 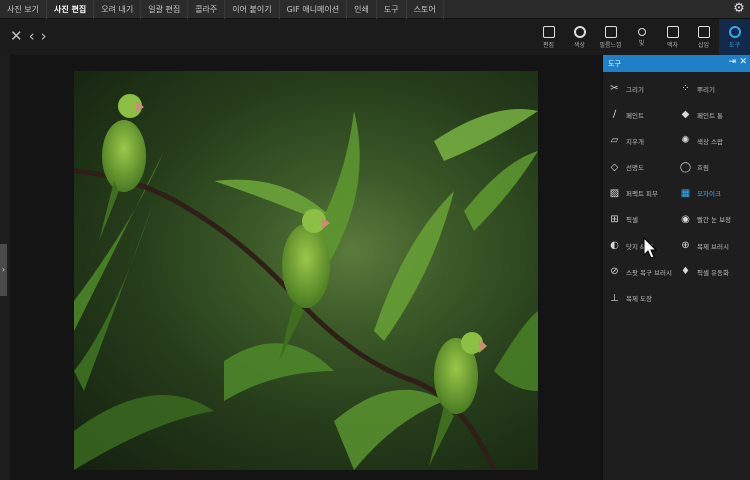 I want to click on menu-item-1: 사진 편집, so click(x=71, y=9).